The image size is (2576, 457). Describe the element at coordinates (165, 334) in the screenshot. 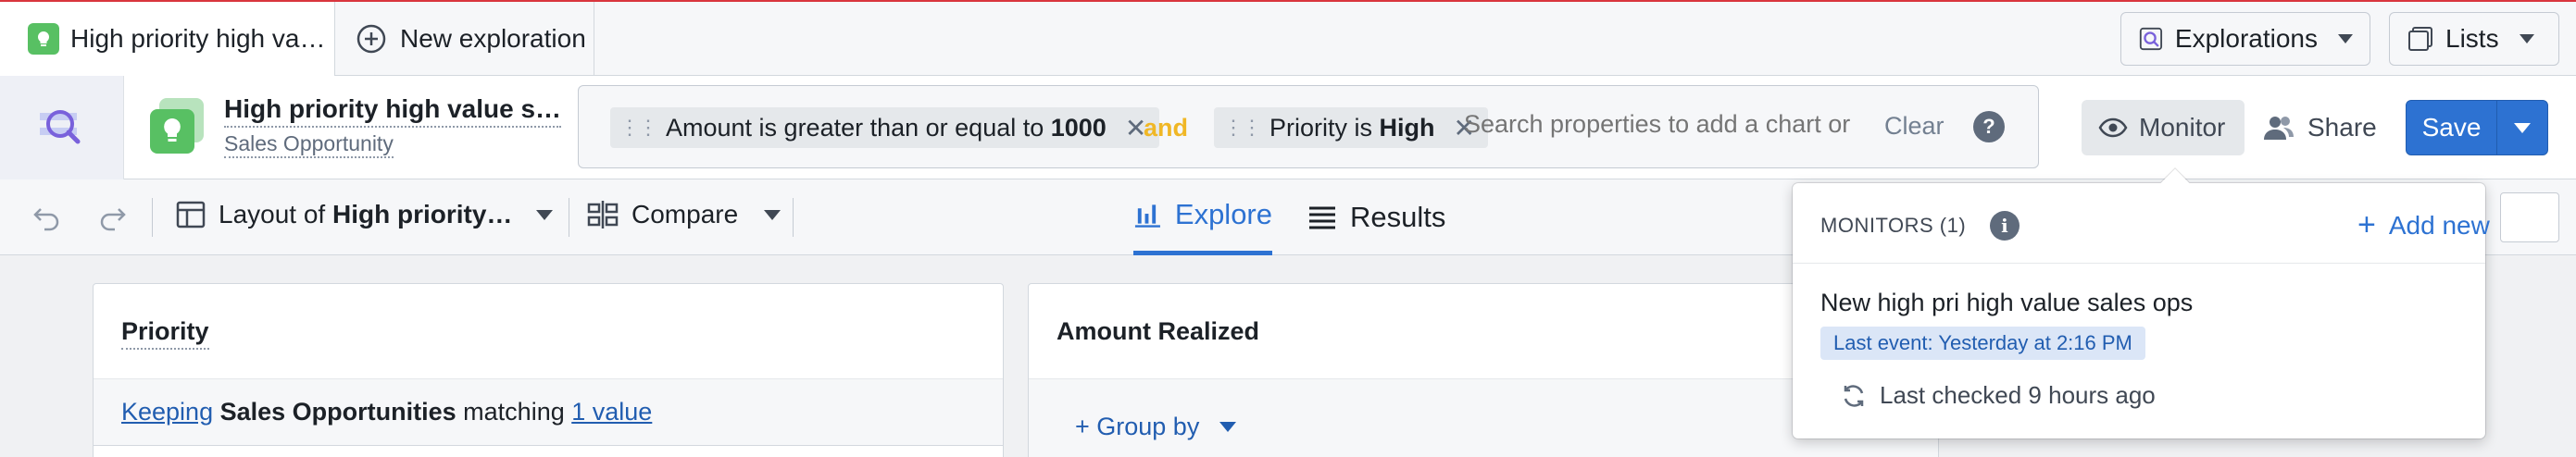

I see `card-title: Priority` at that location.